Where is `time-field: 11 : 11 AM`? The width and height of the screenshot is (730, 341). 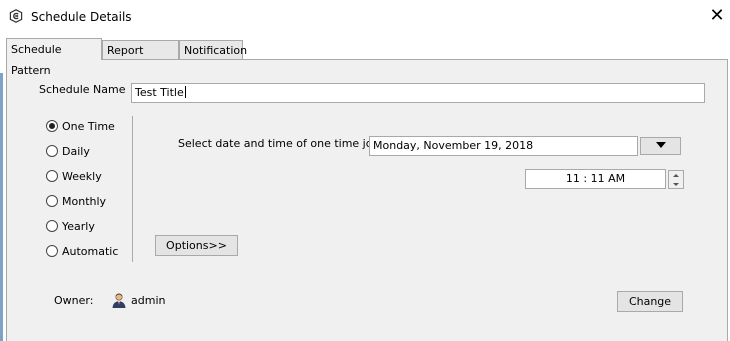 time-field: 11 : 11 AM is located at coordinates (595, 179).